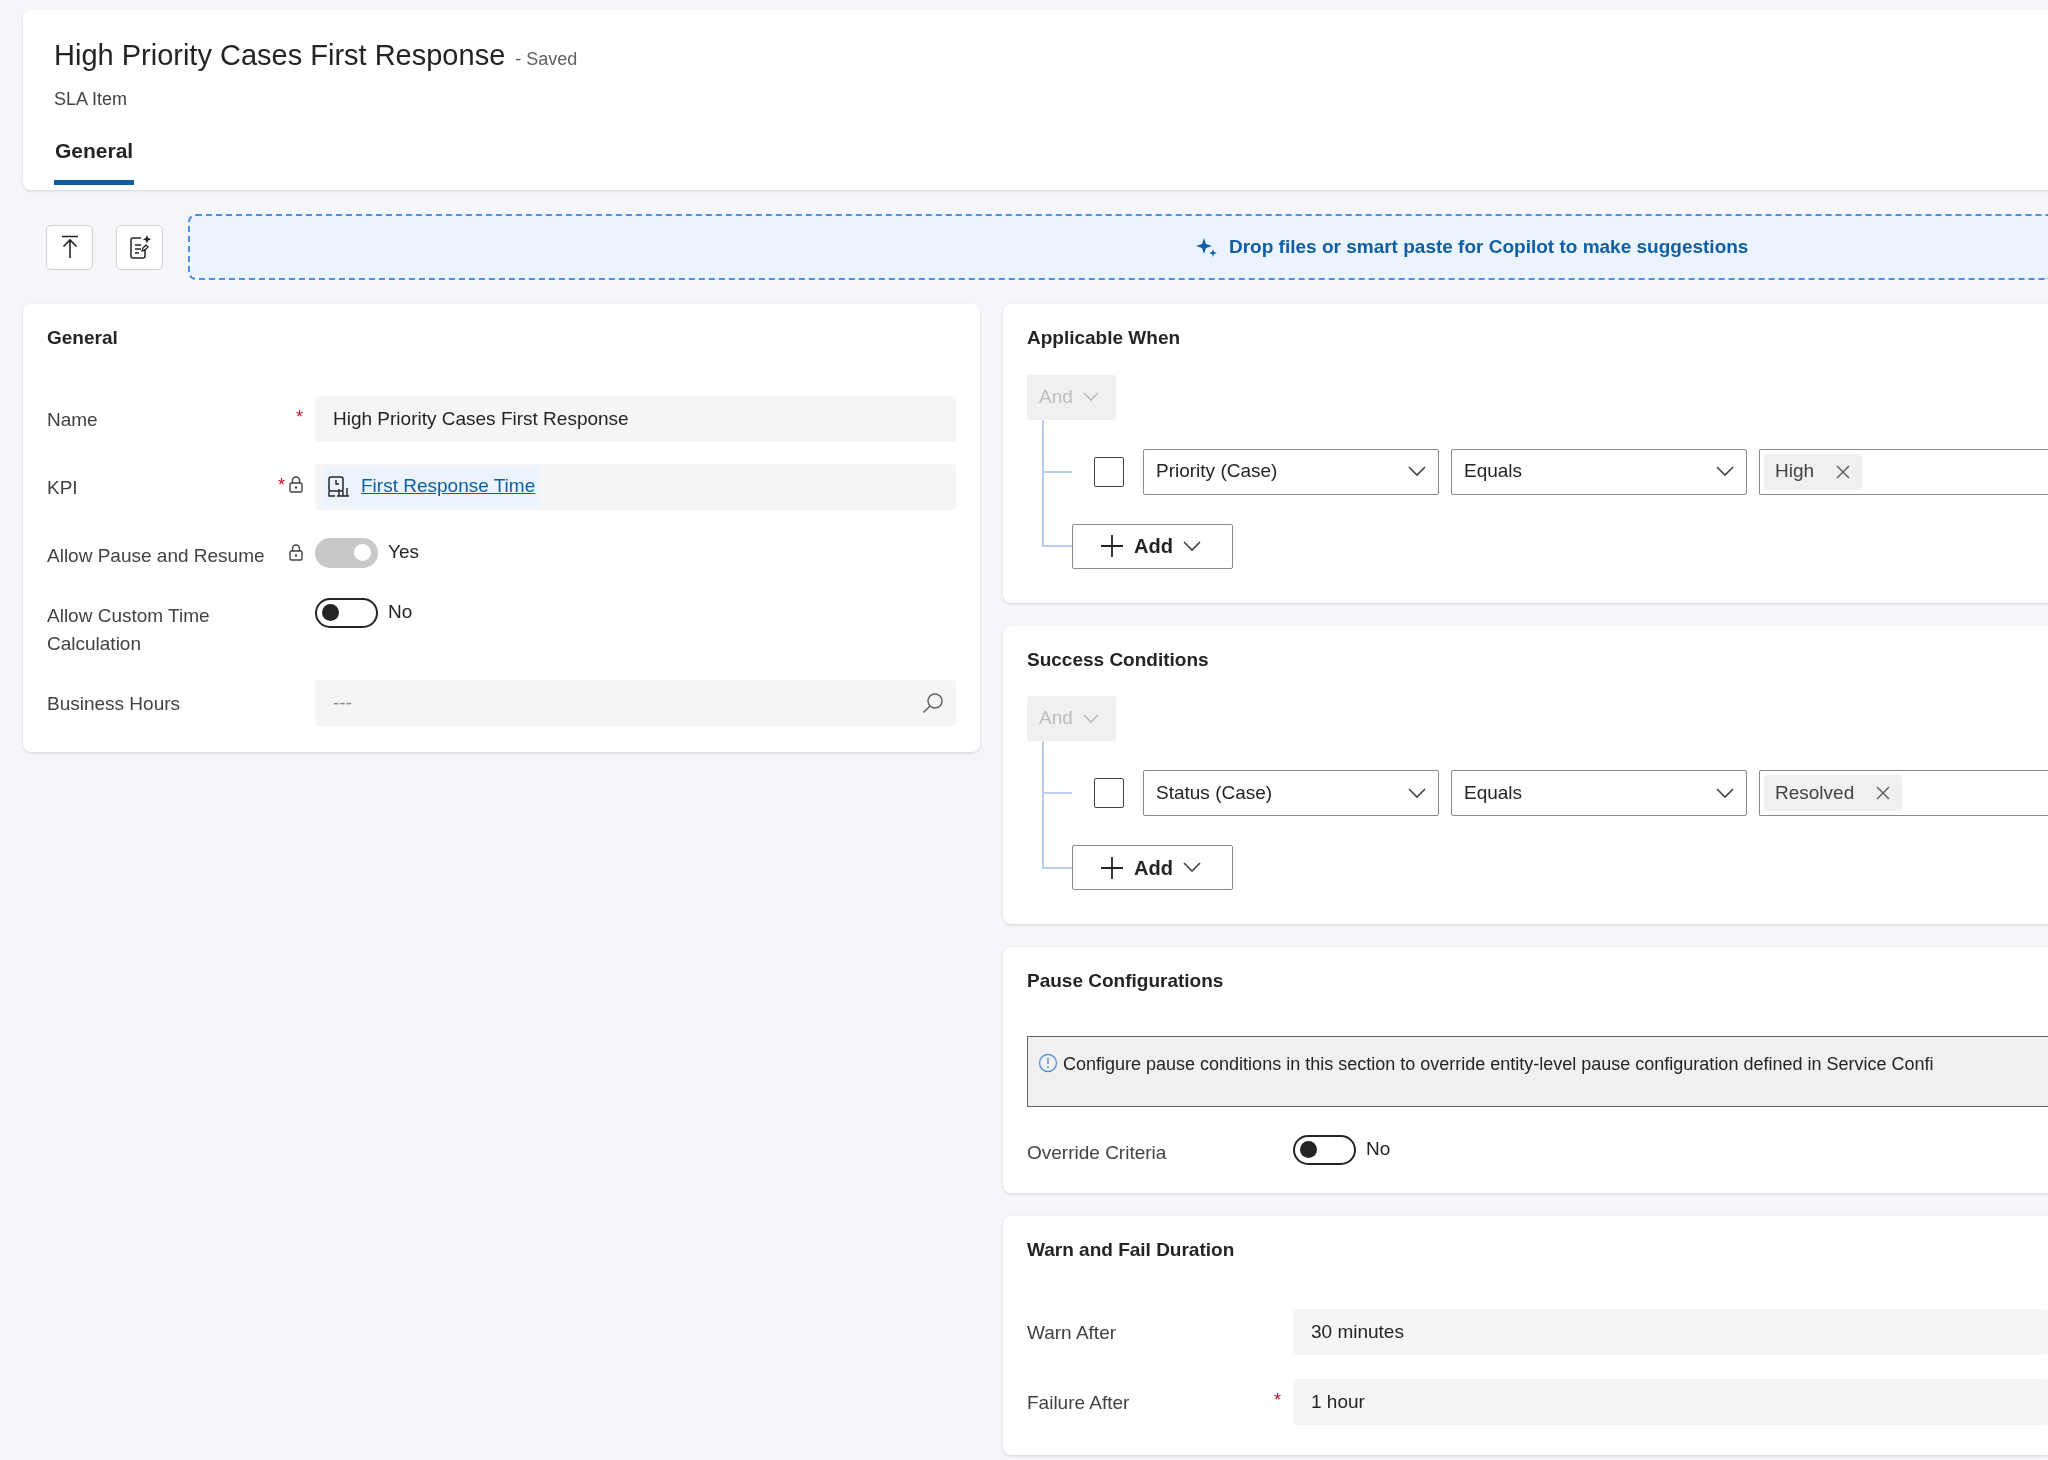 Image resolution: width=2048 pixels, height=1460 pixels. I want to click on section-title: Warn and Fail Duration, so click(1131, 1249).